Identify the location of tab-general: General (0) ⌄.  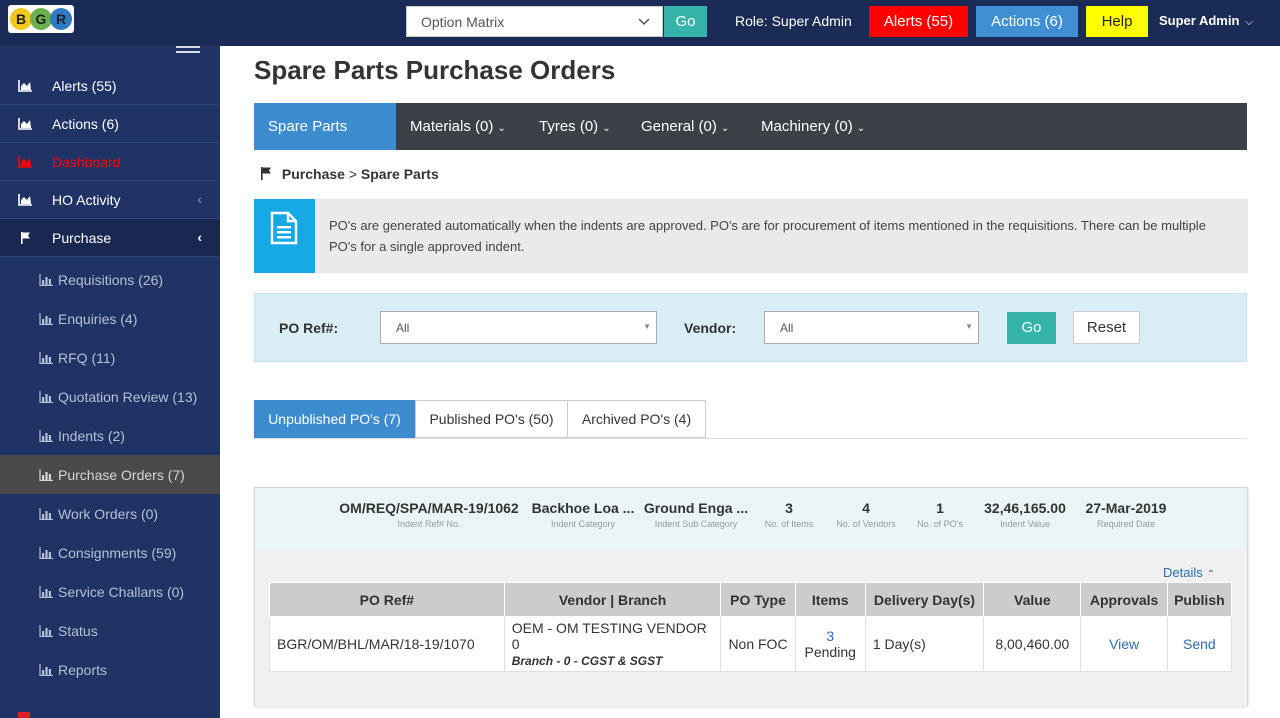
(685, 126).